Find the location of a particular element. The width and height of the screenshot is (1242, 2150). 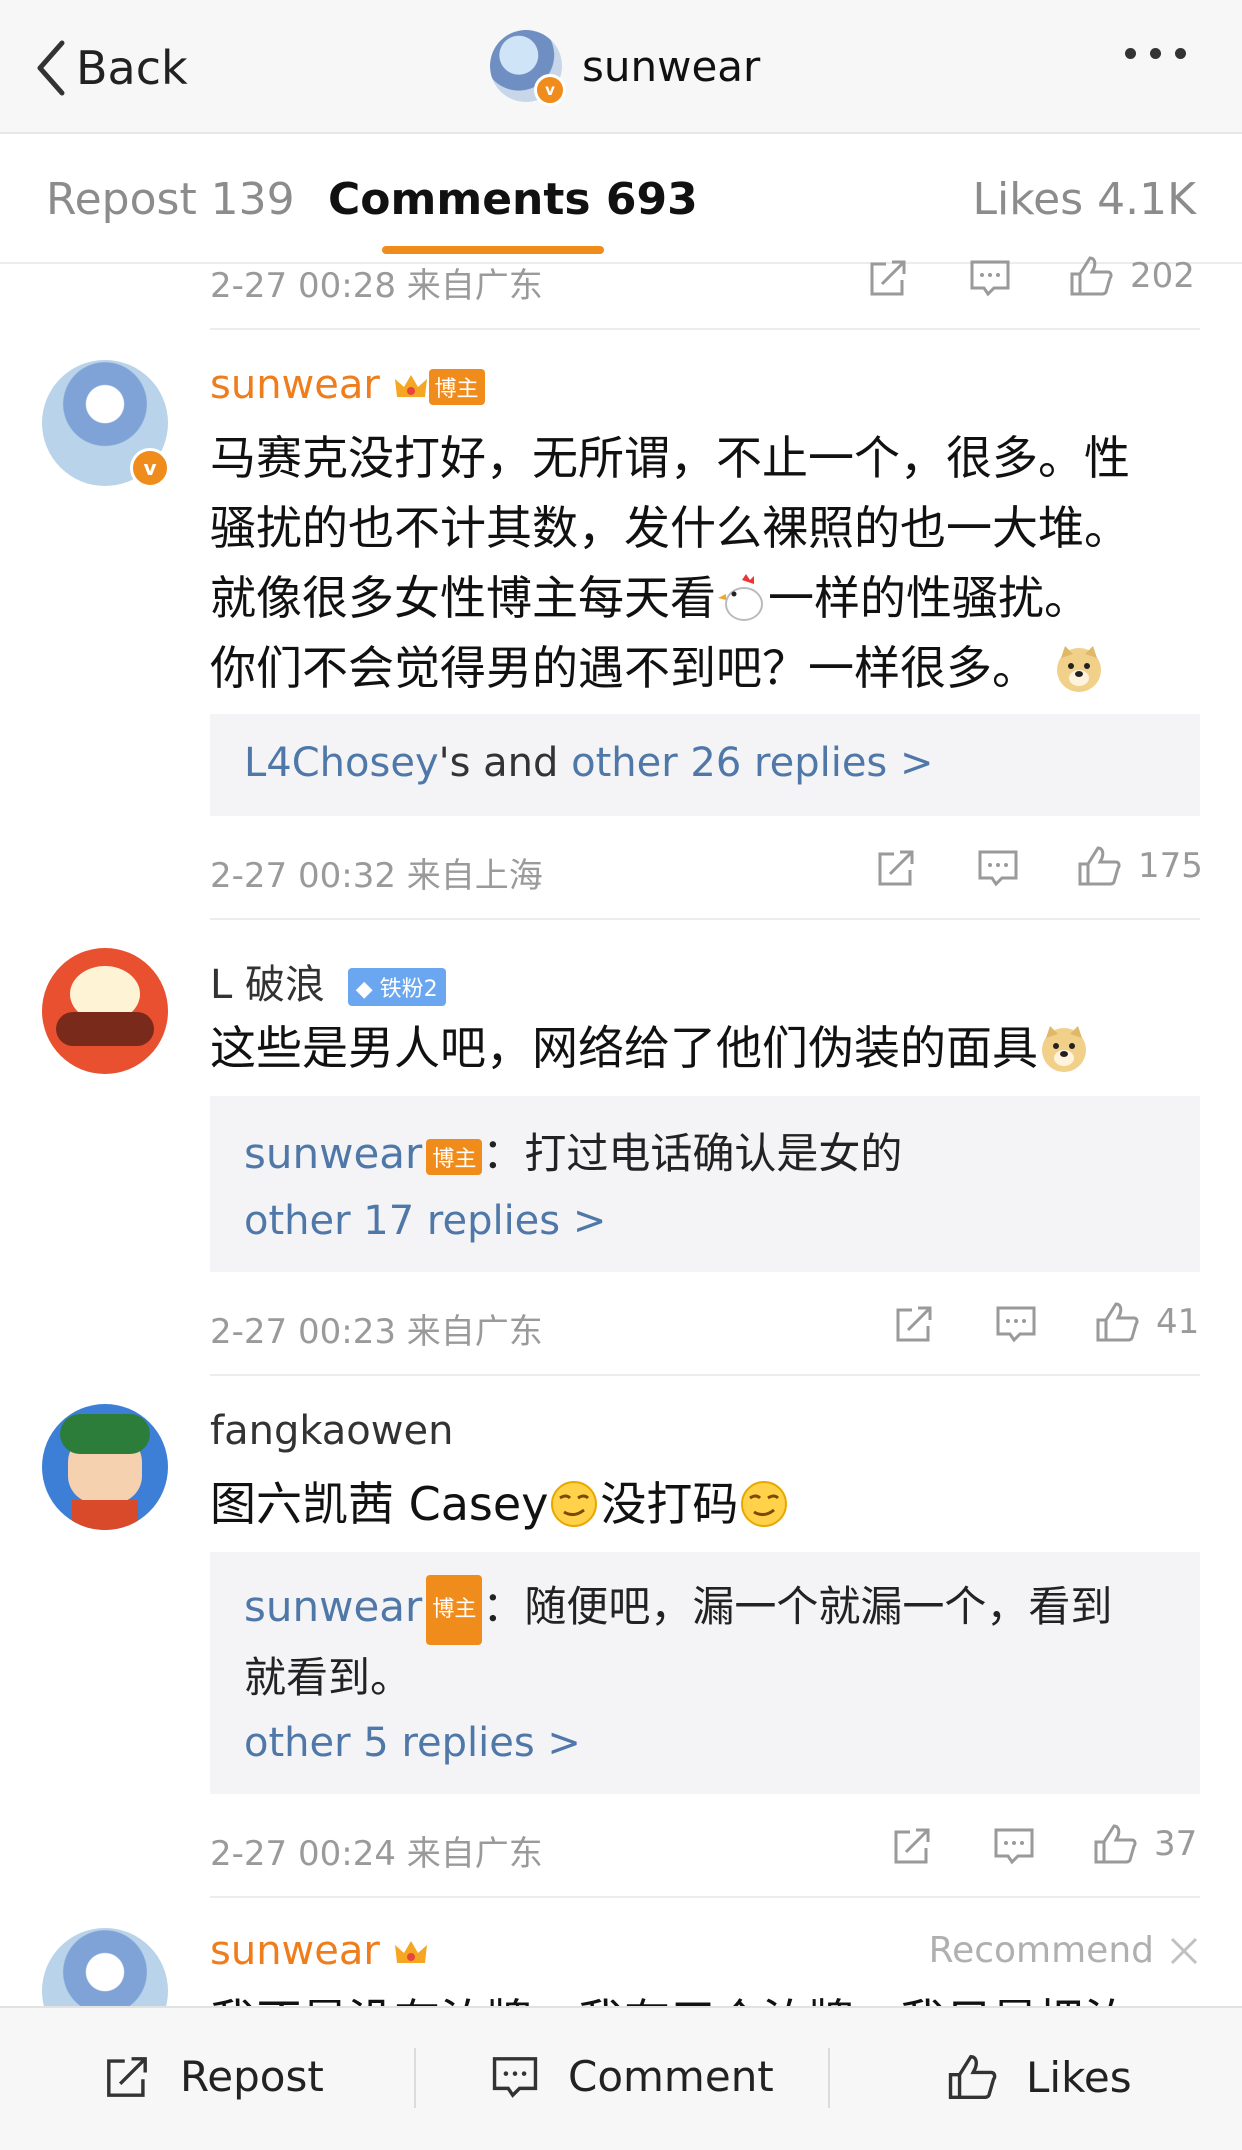

replies-summary: L4Chosey's and other 26 replies > is located at coordinates (589, 763).